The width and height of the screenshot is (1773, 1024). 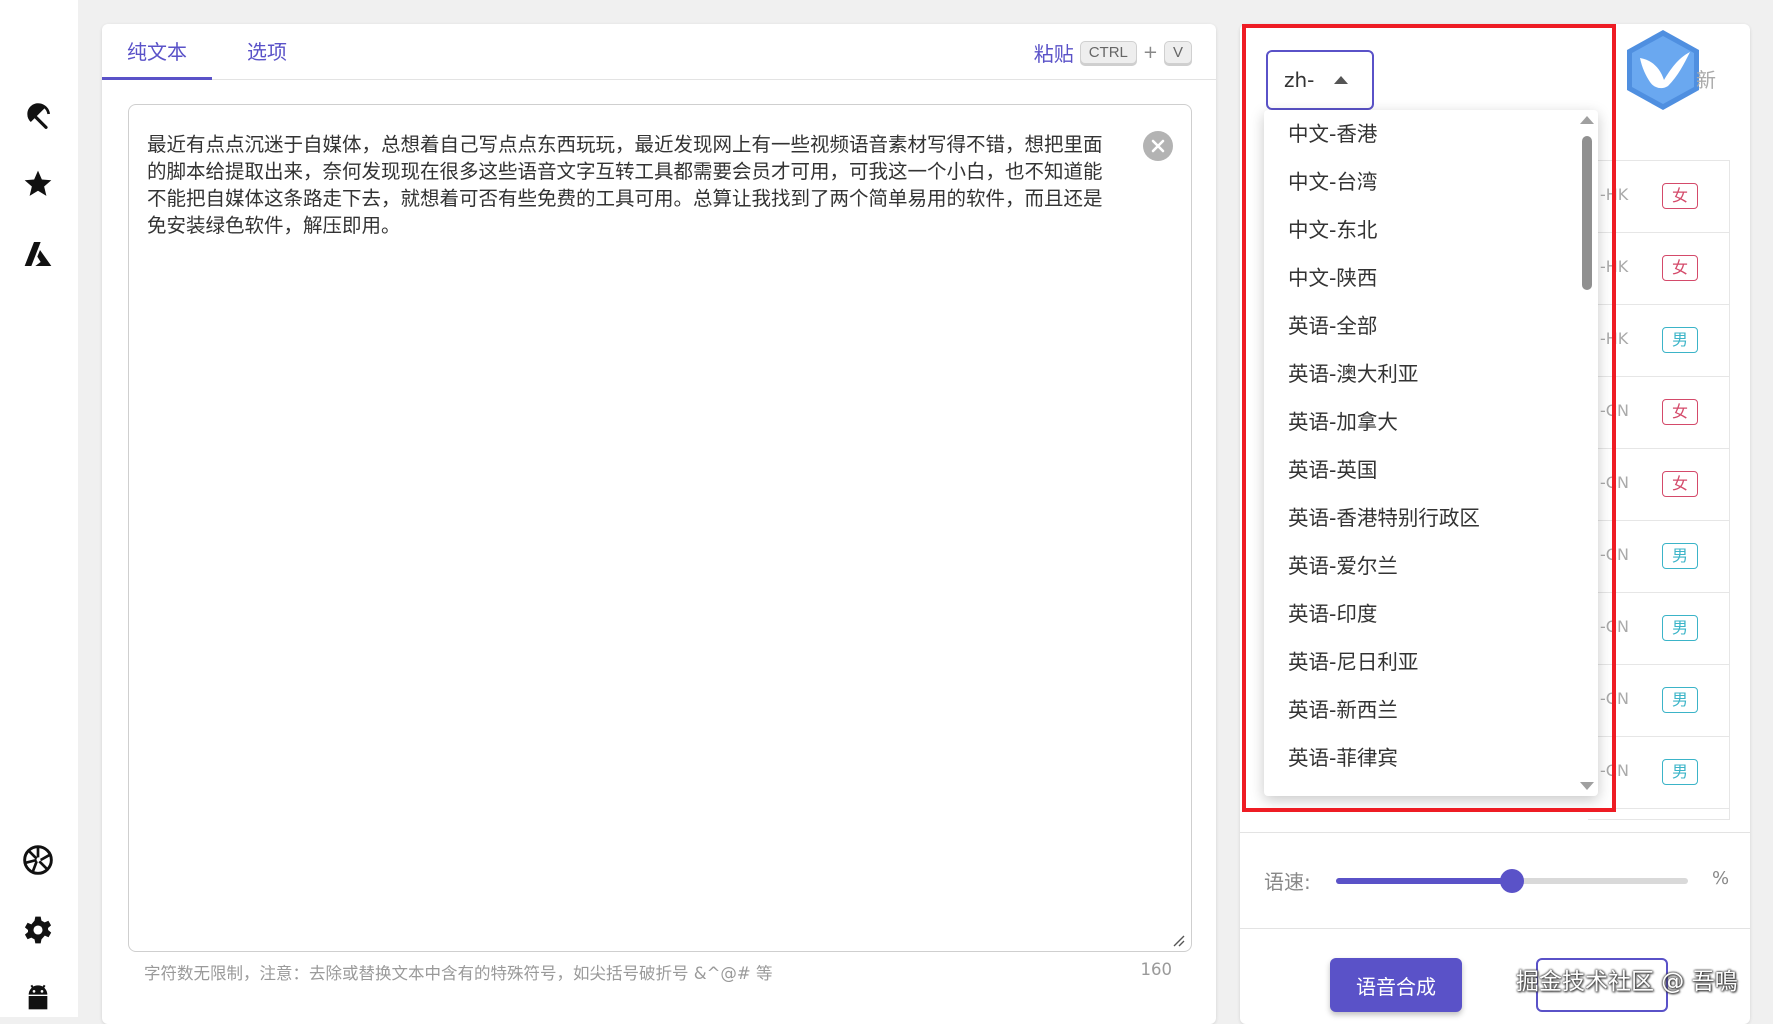 What do you see at coordinates (1332, 230) in the screenshot?
I see `dropdown-option: 中文-东北` at bounding box center [1332, 230].